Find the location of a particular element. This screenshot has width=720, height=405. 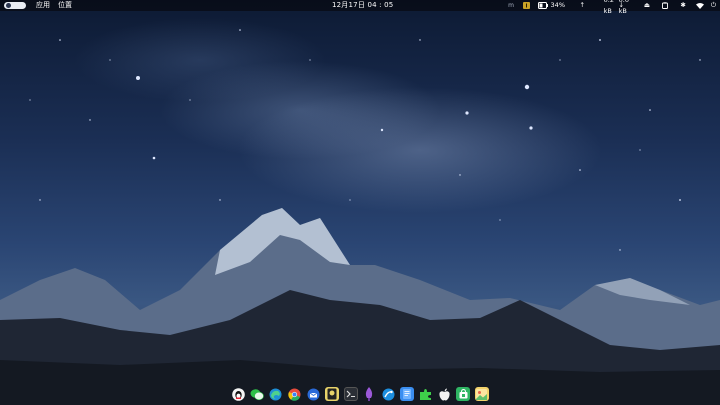

notes-icon is located at coordinates (406, 394).